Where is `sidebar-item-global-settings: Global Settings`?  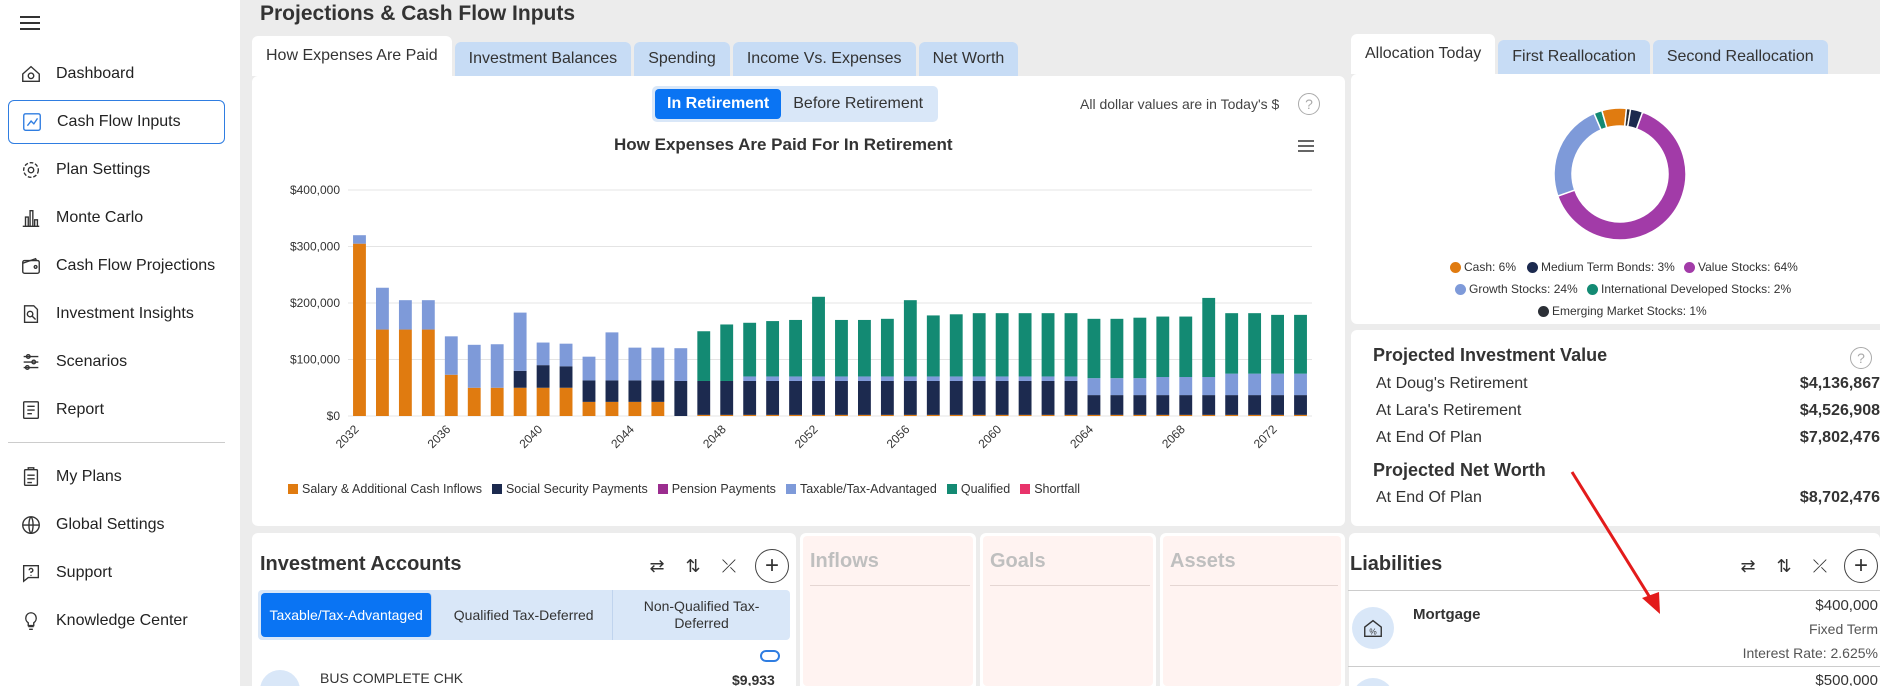 sidebar-item-global-settings: Global Settings is located at coordinates (116, 525).